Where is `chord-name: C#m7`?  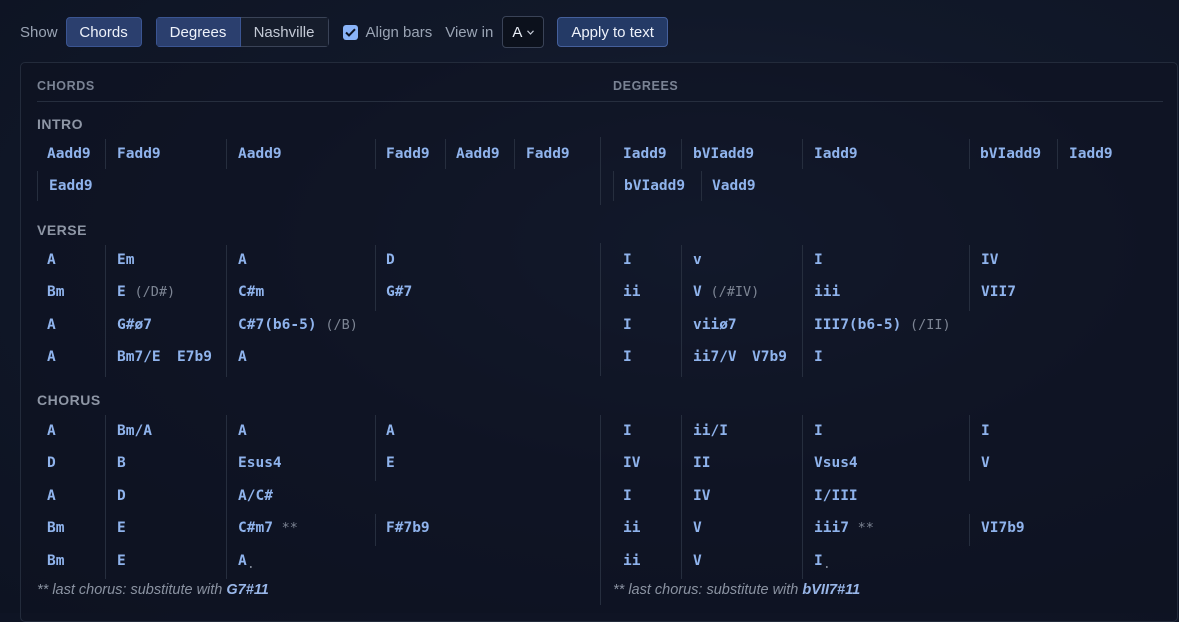
chord-name: C#m7 is located at coordinates (255, 528).